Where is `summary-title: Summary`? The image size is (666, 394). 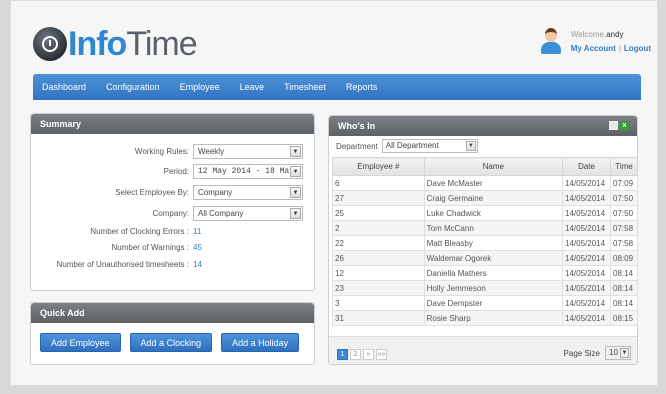 summary-title: Summary is located at coordinates (172, 124).